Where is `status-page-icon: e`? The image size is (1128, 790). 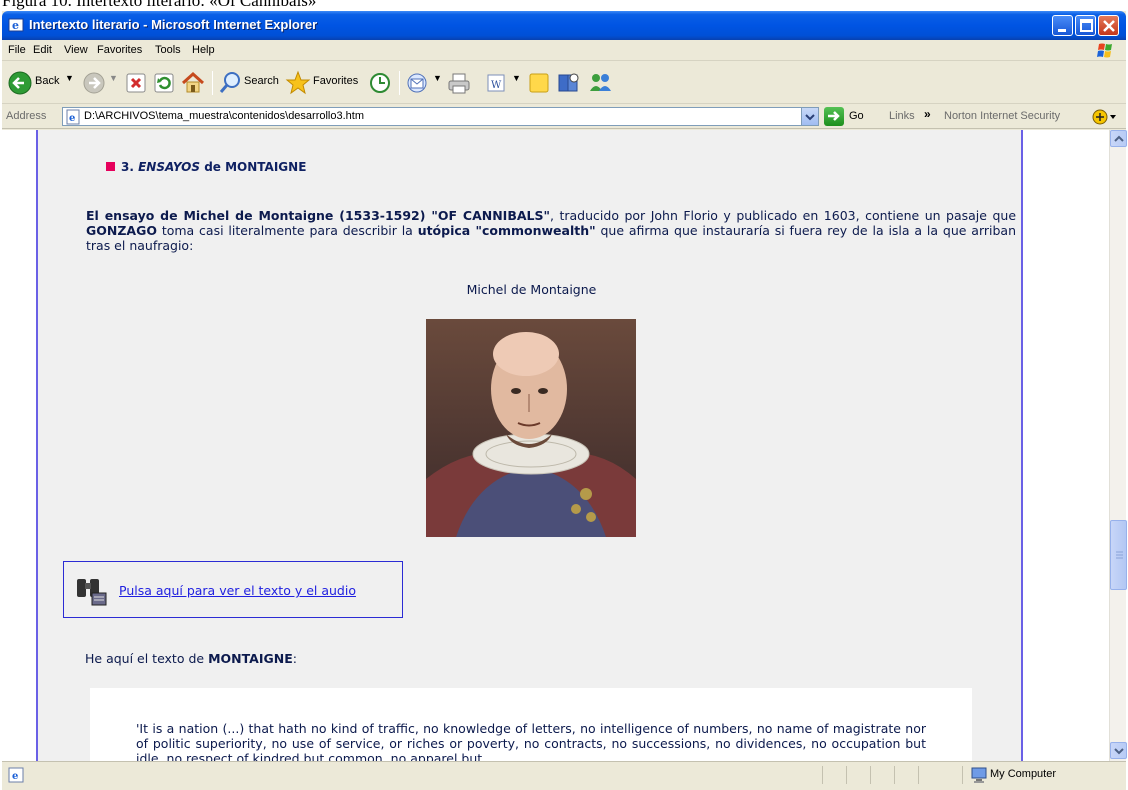 status-page-icon: e is located at coordinates (16, 775).